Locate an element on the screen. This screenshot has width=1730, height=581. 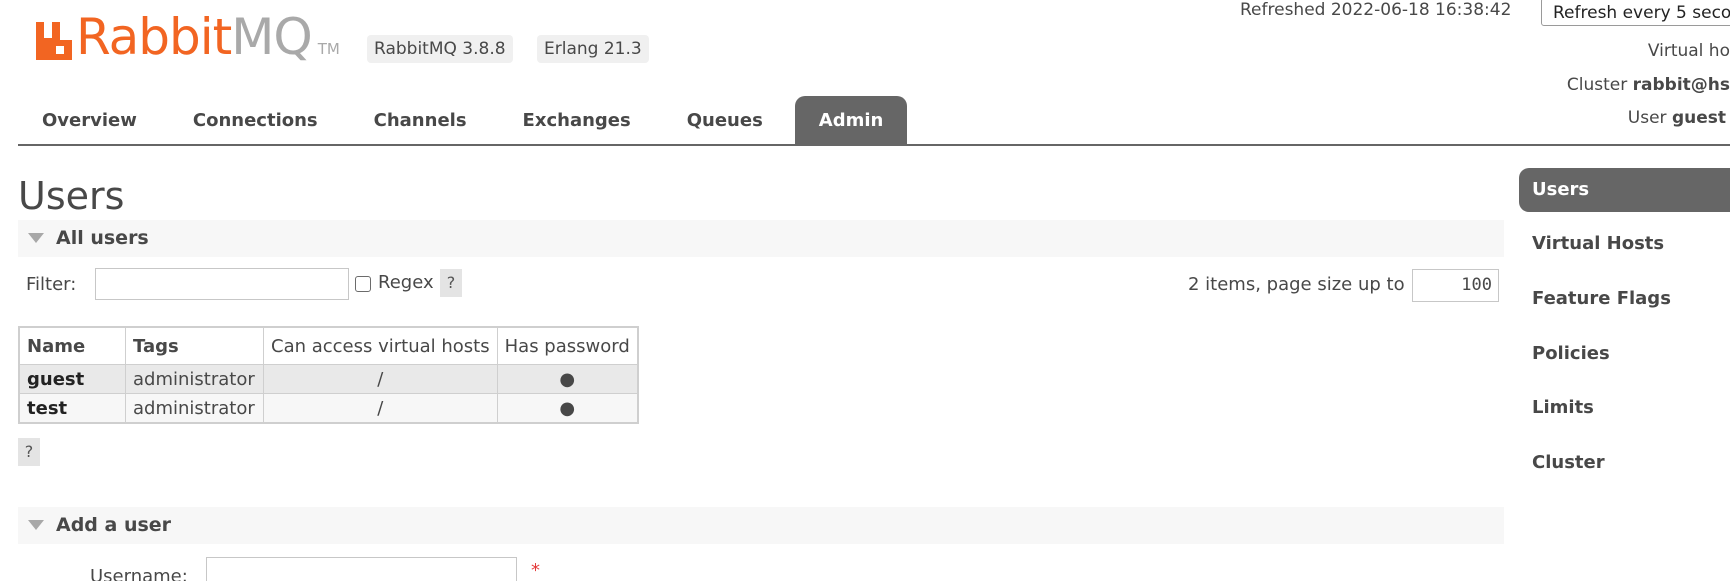
cluster-name: rabbit@hs is located at coordinates (1681, 85).